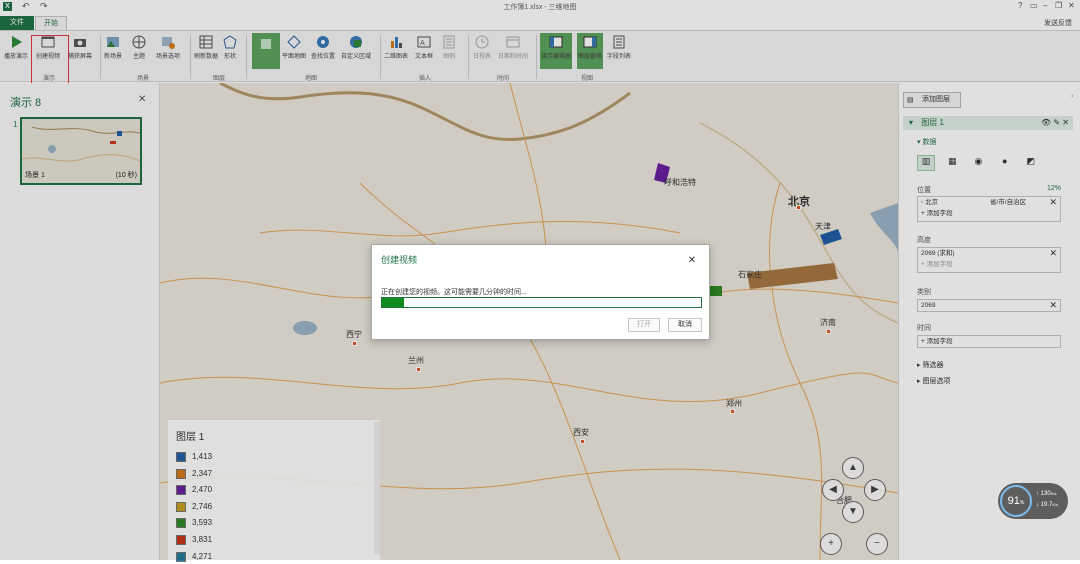 This screenshot has height=564, width=1080. What do you see at coordinates (80, 321) in the screenshot?
I see `tour-pane: 演示 8 ✕ 1 场景 1 (10 秒)` at bounding box center [80, 321].